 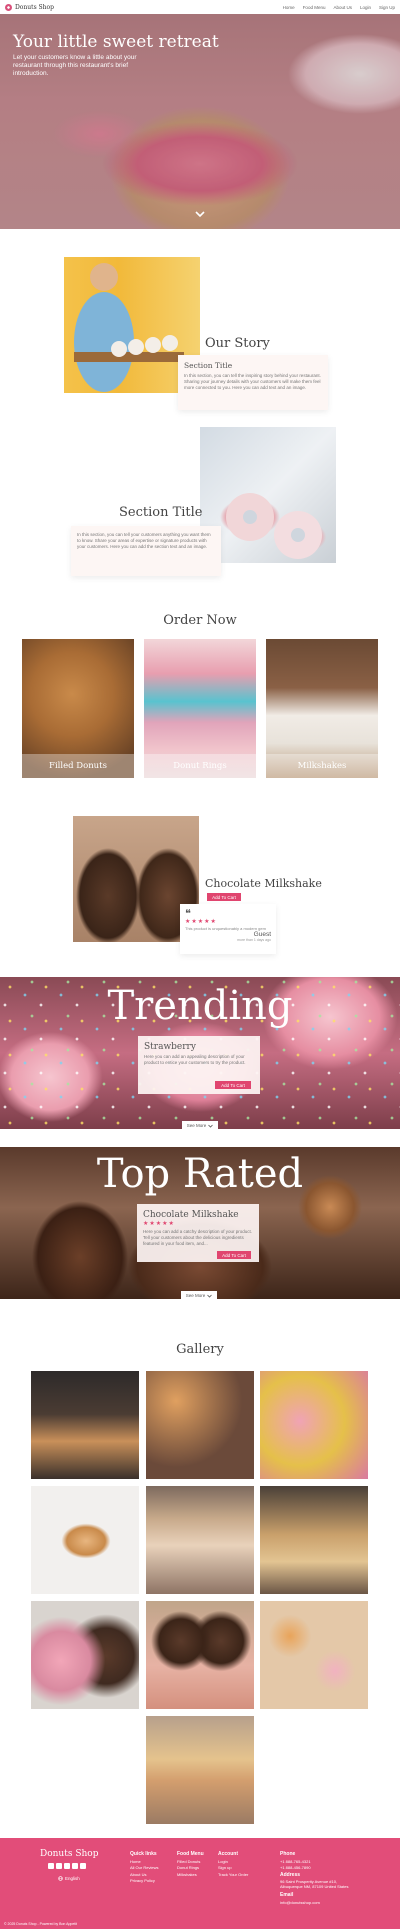 What do you see at coordinates (8, 7) in the screenshot?
I see `donut-logo-icon` at bounding box center [8, 7].